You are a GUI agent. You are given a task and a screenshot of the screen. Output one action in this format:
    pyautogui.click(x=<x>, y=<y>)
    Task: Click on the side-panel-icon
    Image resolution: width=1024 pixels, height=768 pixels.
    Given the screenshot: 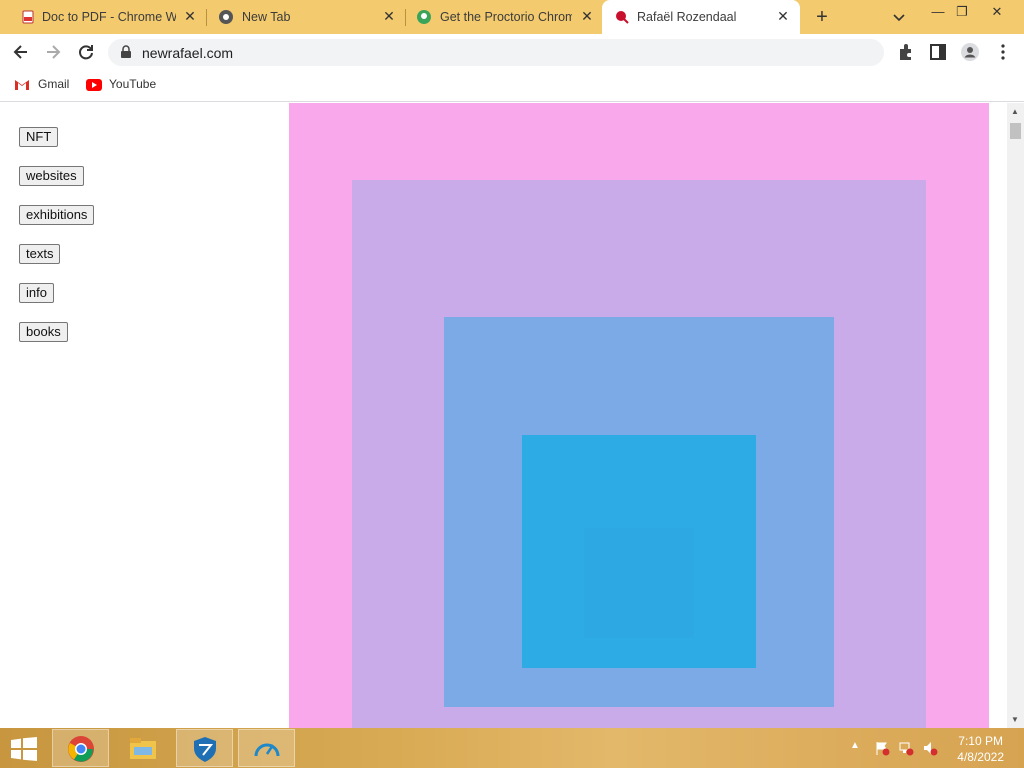 What is the action you would take?
    pyautogui.click(x=938, y=52)
    